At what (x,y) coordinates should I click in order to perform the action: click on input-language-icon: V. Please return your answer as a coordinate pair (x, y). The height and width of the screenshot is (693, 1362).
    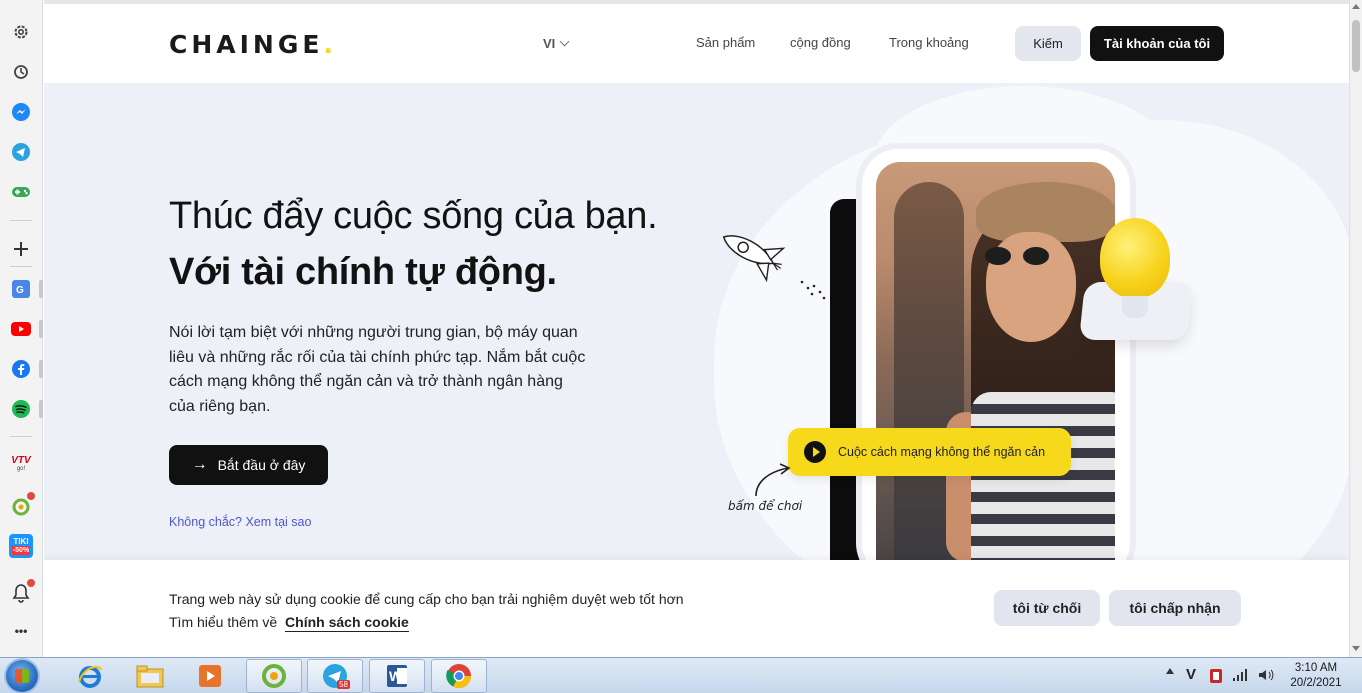
    Looking at the image, I should click on (1191, 674).